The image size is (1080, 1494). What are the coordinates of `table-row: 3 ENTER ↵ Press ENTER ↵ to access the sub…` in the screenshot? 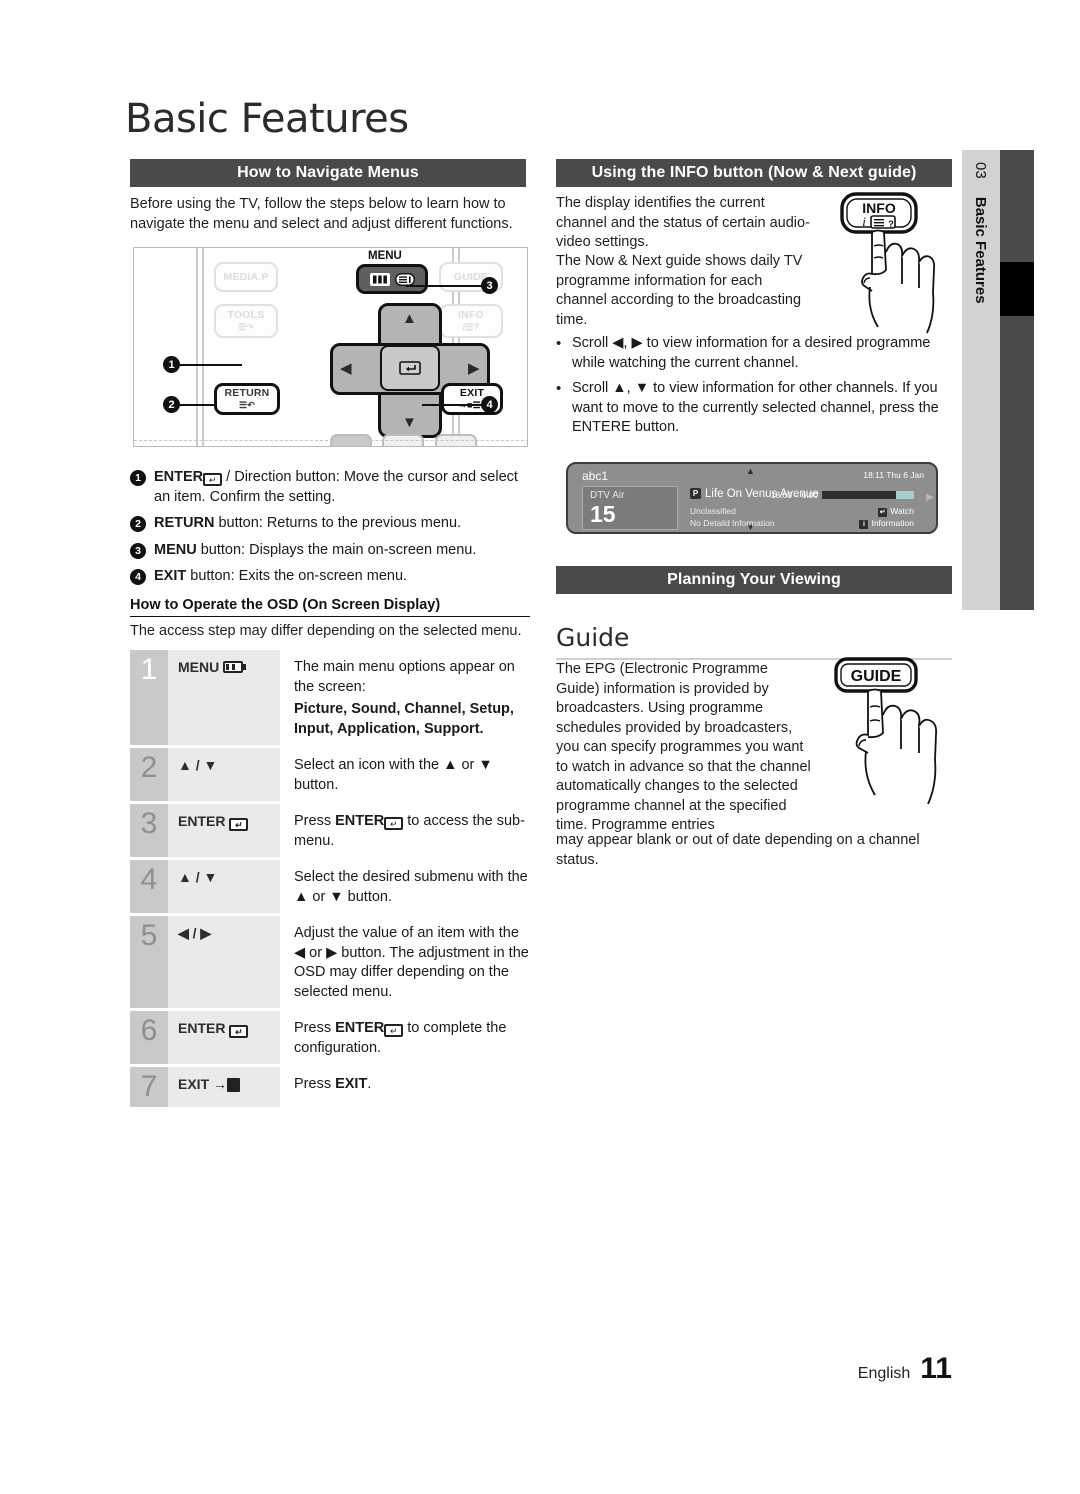 It's located at (330, 830).